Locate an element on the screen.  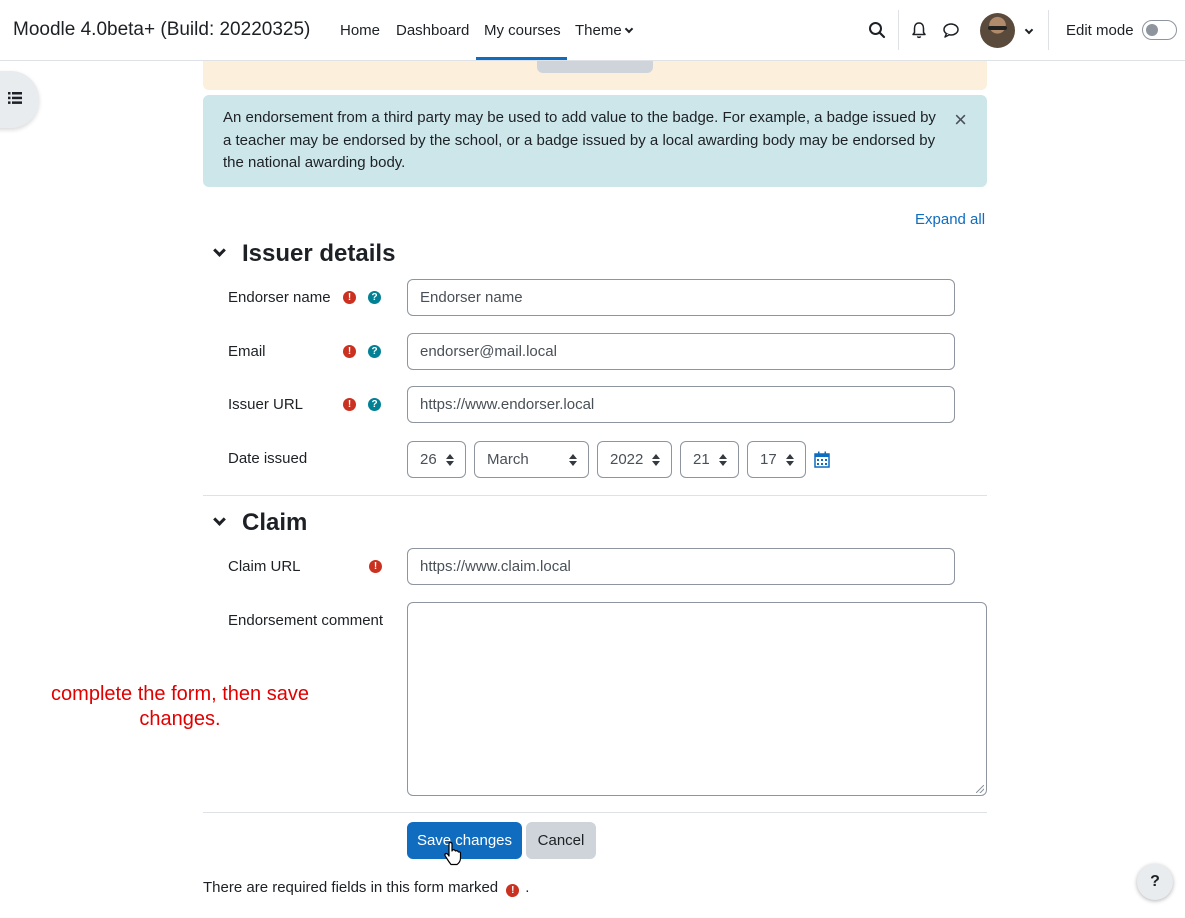
year-value: 2022 is located at coordinates (627, 459).